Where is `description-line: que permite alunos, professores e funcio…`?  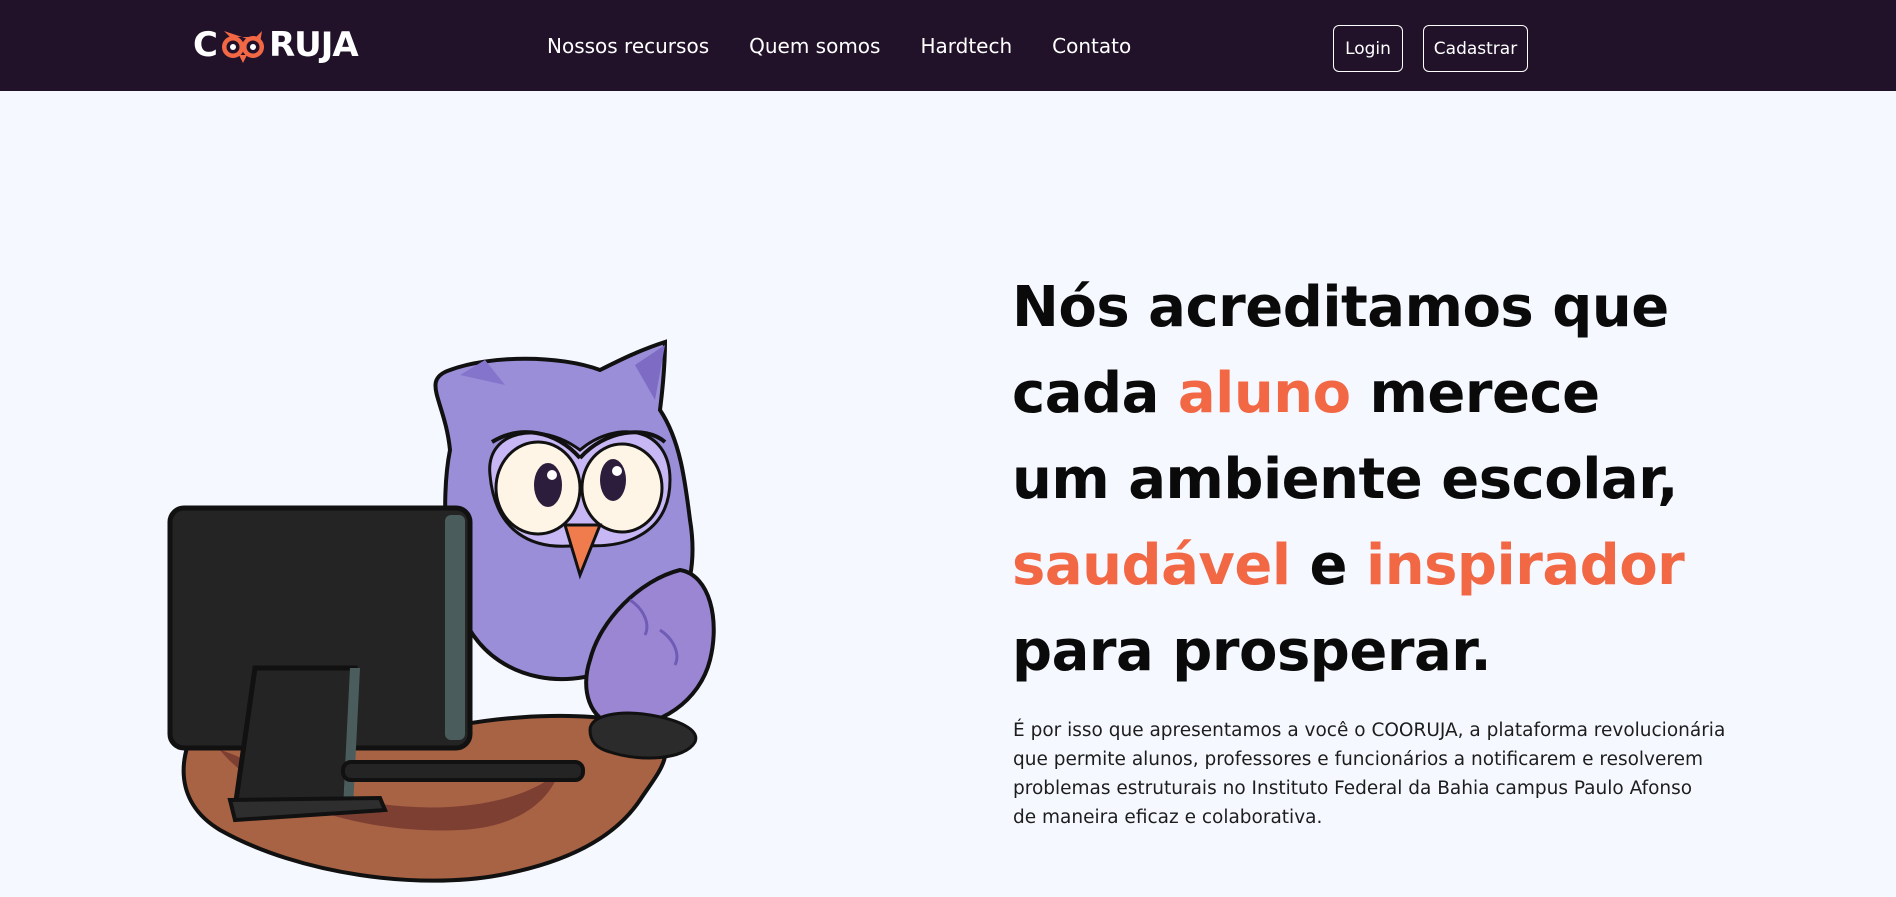 description-line: que permite alunos, professores e funcio… is located at coordinates (1358, 759).